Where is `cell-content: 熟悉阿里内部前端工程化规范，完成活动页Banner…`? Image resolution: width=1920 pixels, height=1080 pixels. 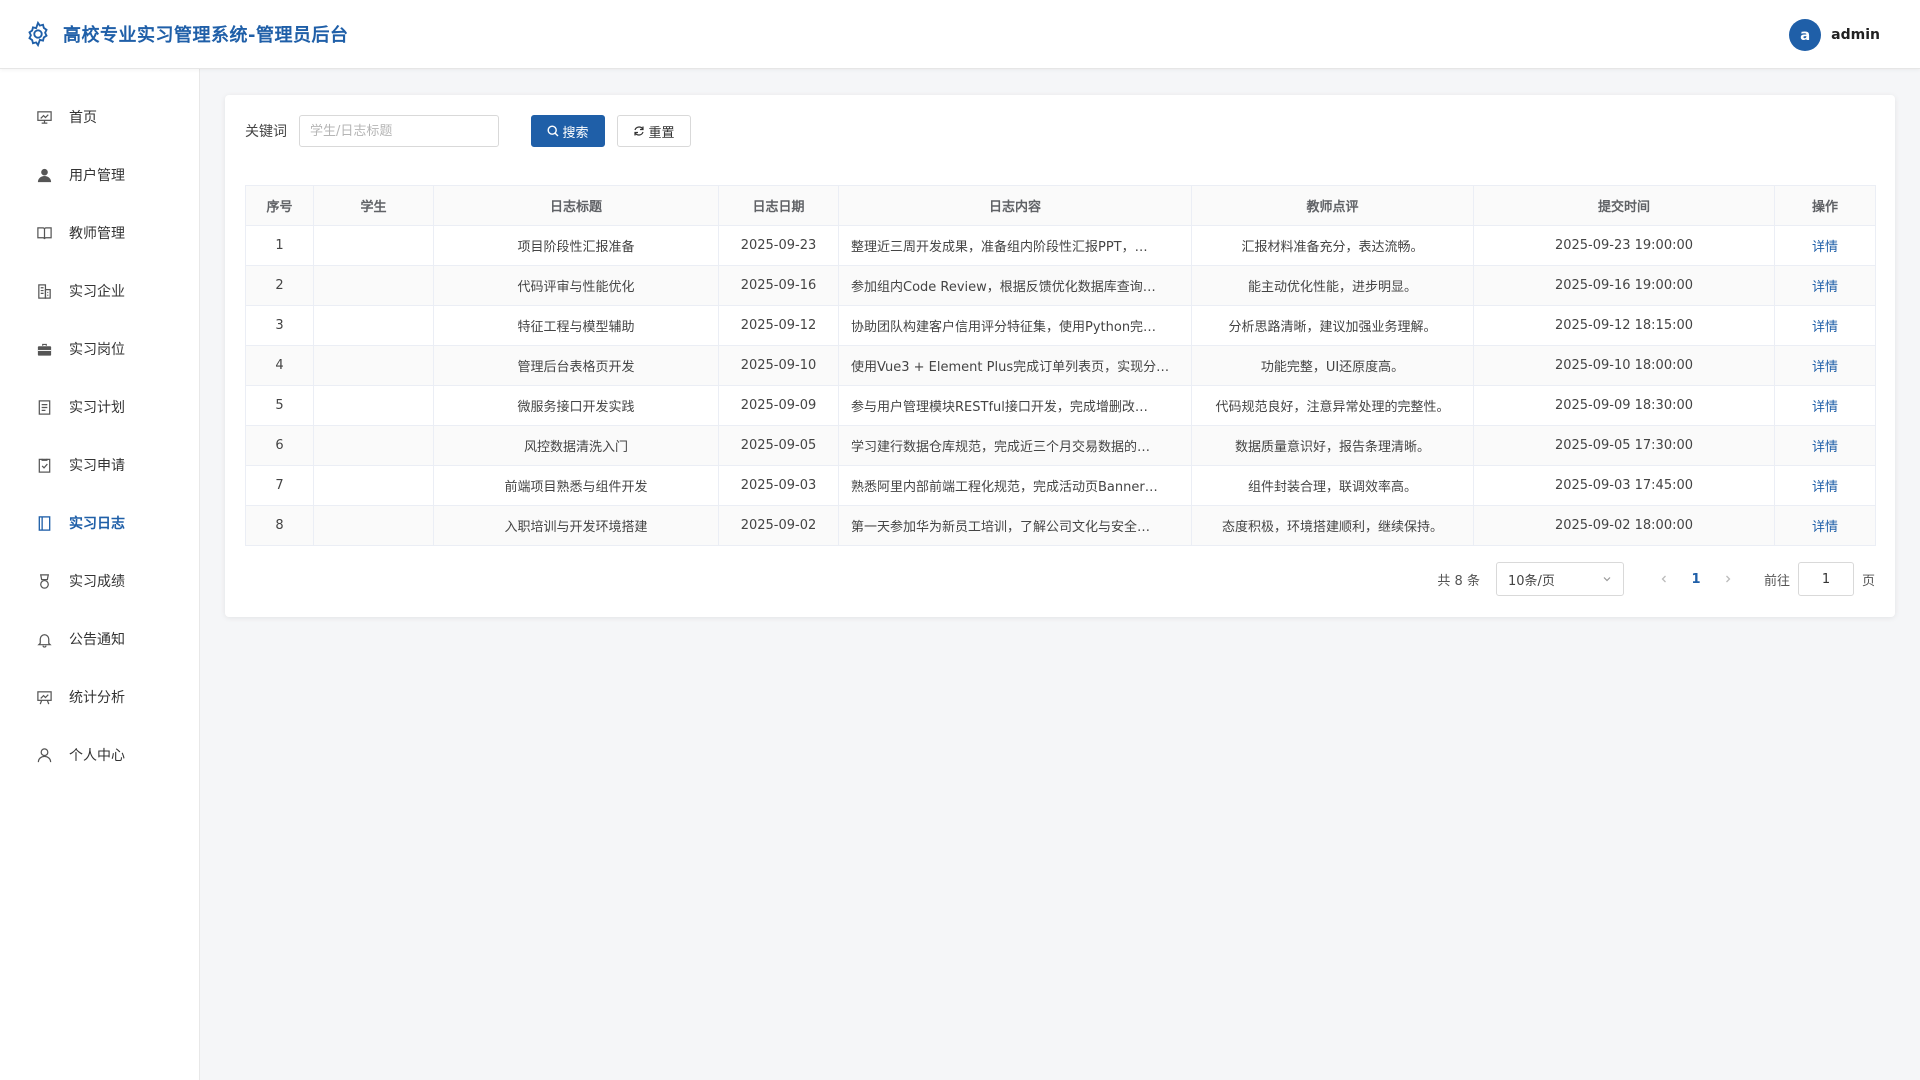 cell-content: 熟悉阿里内部前端工程化规范，完成活动页Banner… is located at coordinates (1015, 485).